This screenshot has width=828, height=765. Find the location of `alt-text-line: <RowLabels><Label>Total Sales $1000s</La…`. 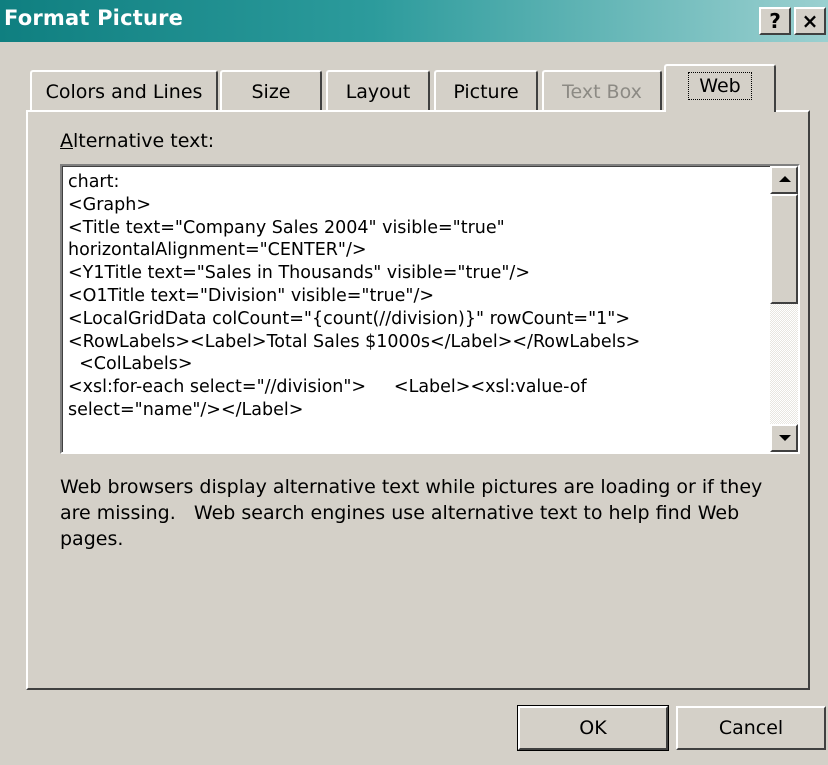

alt-text-line: <RowLabels><Label>Total Sales $1000s</La… is located at coordinates (354, 341).